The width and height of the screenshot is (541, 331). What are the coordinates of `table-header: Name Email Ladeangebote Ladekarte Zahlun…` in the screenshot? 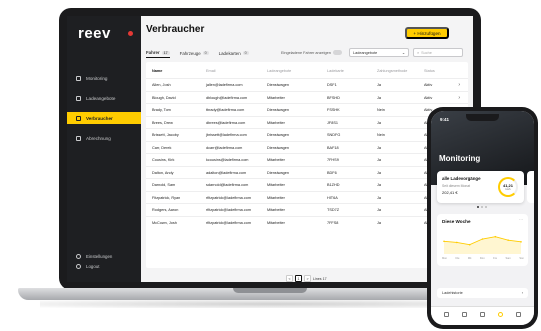 It's located at (307, 71).